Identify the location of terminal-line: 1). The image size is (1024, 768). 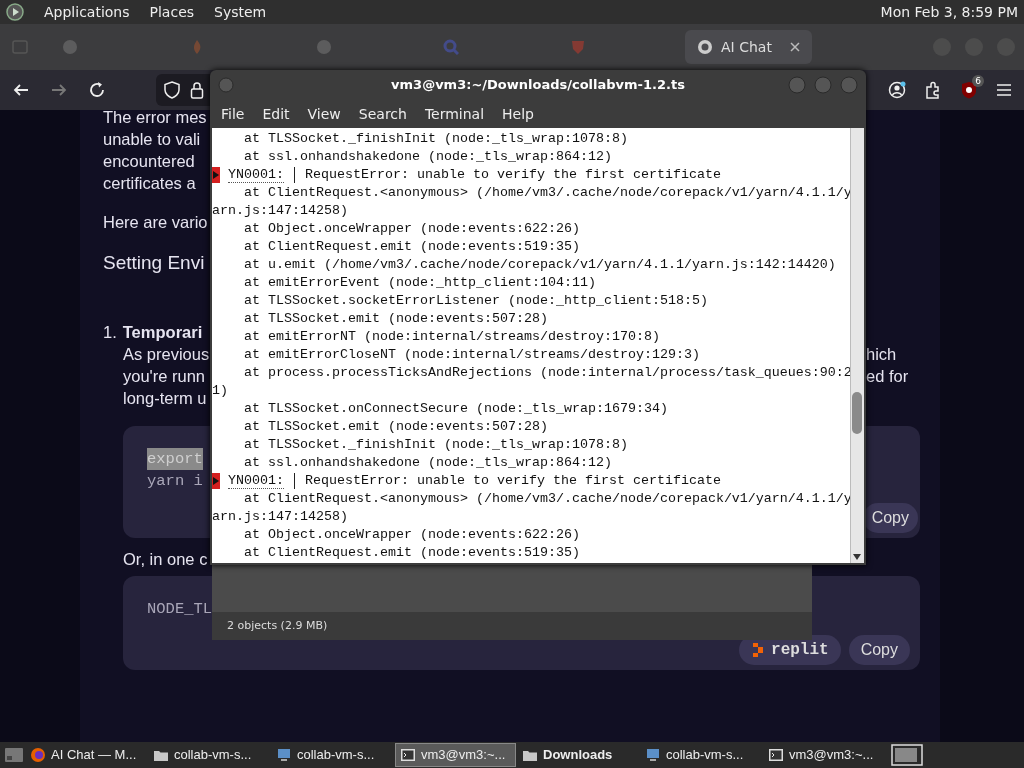
(220, 391).